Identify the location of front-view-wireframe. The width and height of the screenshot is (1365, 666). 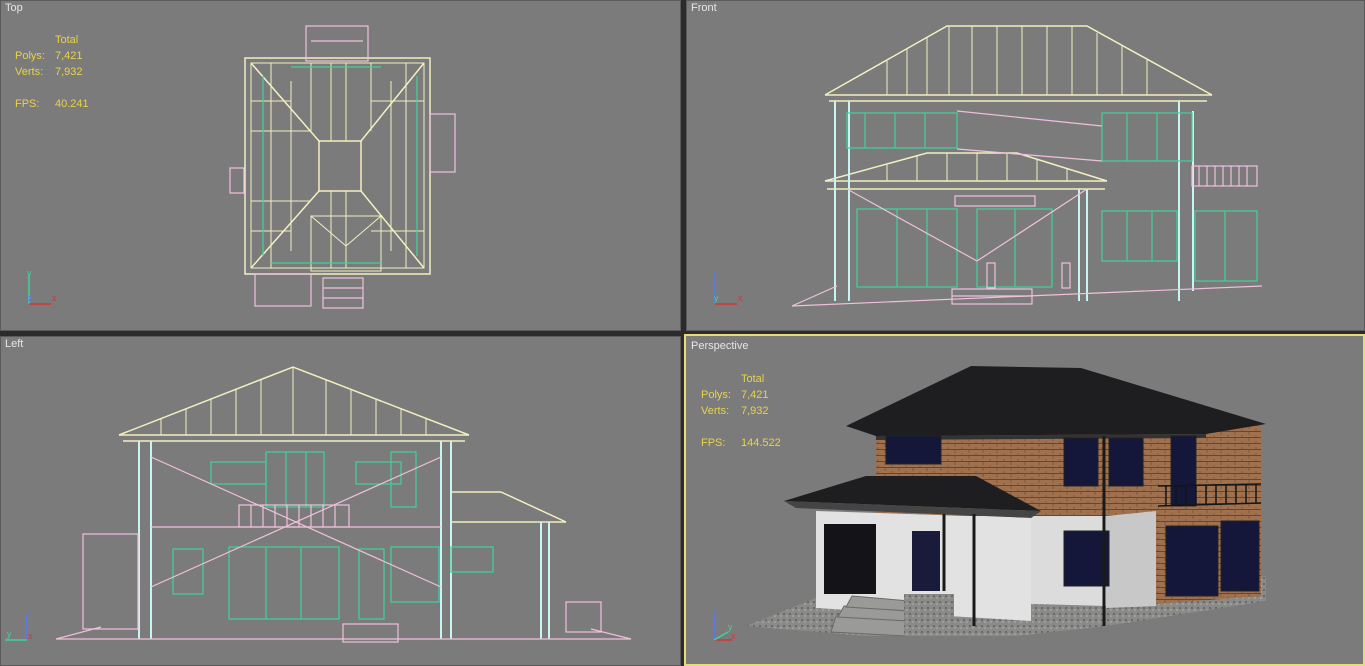
(1027, 166).